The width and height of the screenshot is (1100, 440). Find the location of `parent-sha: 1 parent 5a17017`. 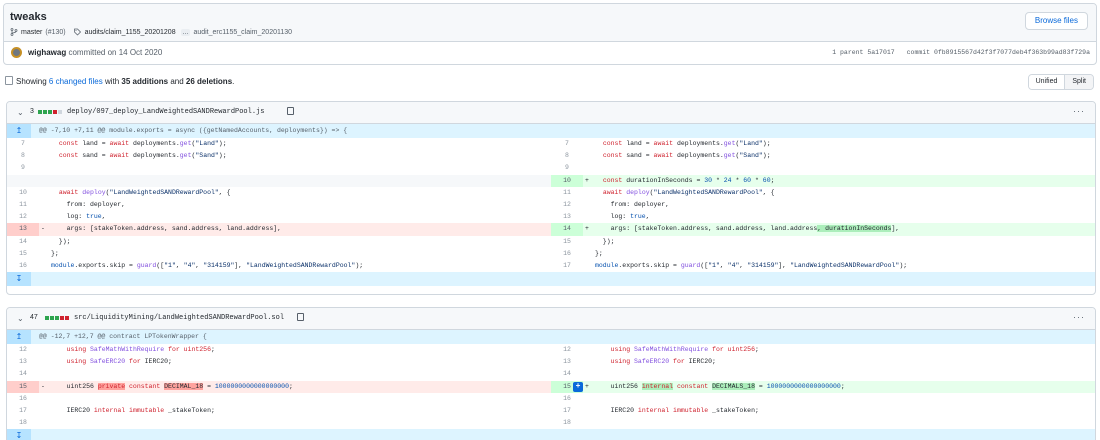

parent-sha: 1 parent 5a17017 is located at coordinates (863, 52).